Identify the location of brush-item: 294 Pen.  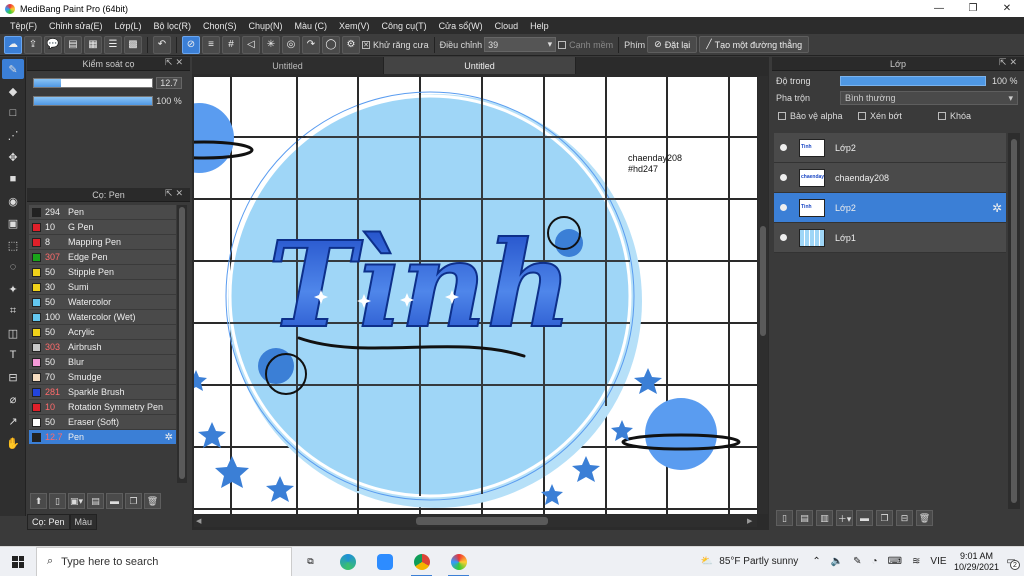
(102, 212).